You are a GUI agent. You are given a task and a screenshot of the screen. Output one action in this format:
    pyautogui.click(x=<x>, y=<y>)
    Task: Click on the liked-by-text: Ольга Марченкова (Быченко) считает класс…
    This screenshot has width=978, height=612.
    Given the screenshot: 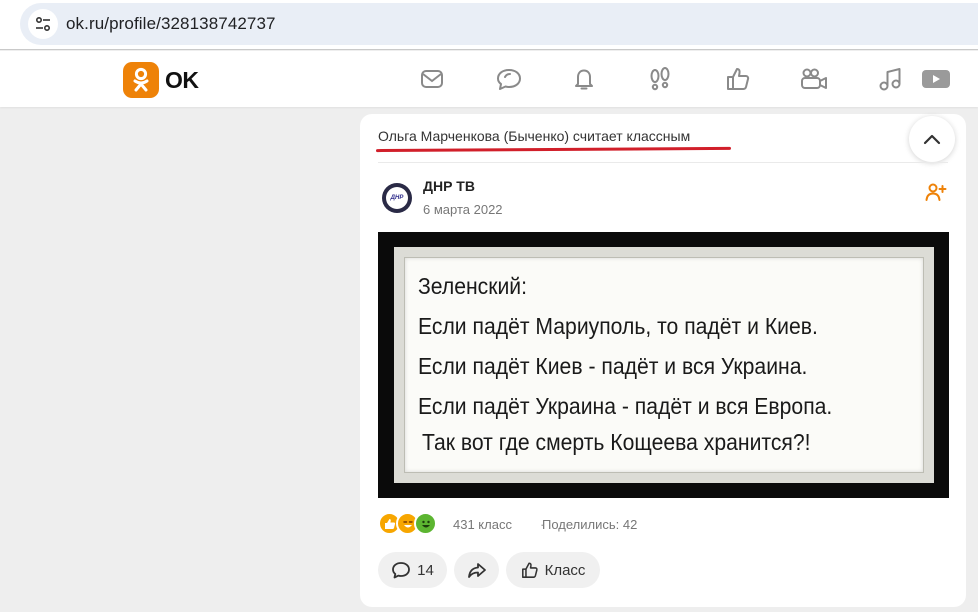 What is the action you would take?
    pyautogui.click(x=534, y=136)
    